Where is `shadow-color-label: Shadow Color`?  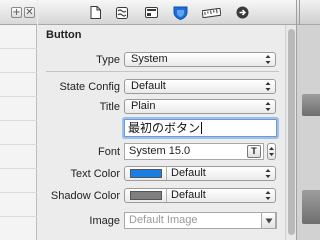 shadow-color-label: Shadow Color is located at coordinates (85, 196).